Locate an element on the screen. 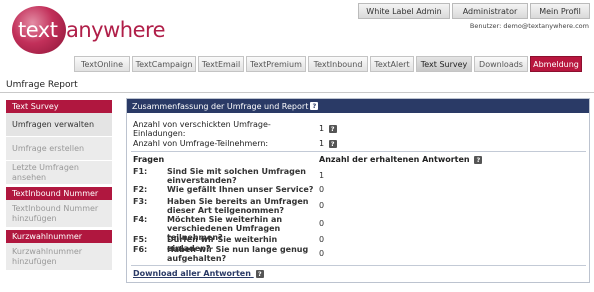  sidebar-item-create-survey: Umfrage erstellen is located at coordinates (59, 149).